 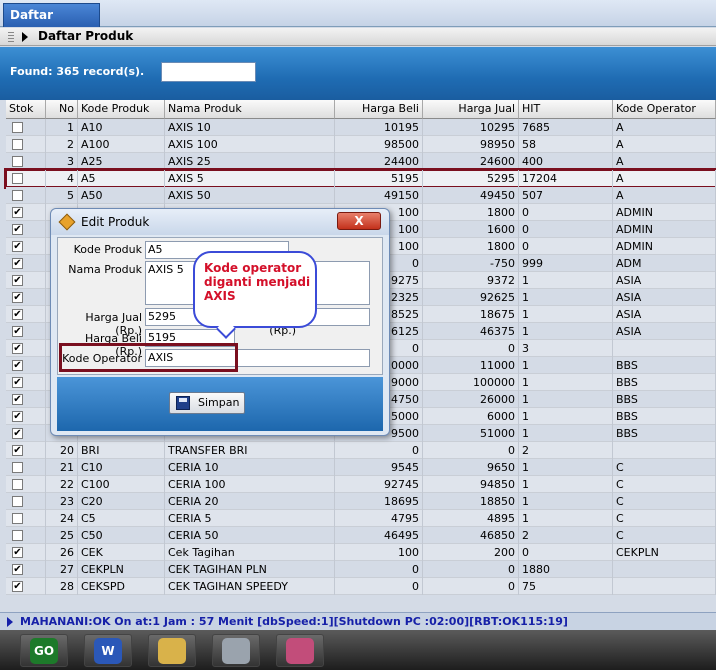 I want to click on kode-cell: A10, so click(x=121, y=127).